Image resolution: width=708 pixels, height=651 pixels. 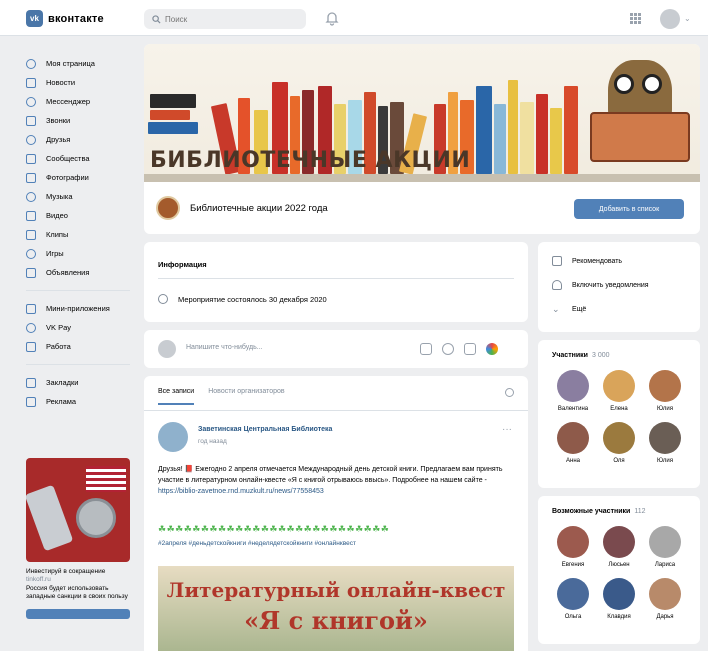 What do you see at coordinates (82, 401) in the screenshot?
I see `sidebar-item-advertising: Реклама` at bounding box center [82, 401].